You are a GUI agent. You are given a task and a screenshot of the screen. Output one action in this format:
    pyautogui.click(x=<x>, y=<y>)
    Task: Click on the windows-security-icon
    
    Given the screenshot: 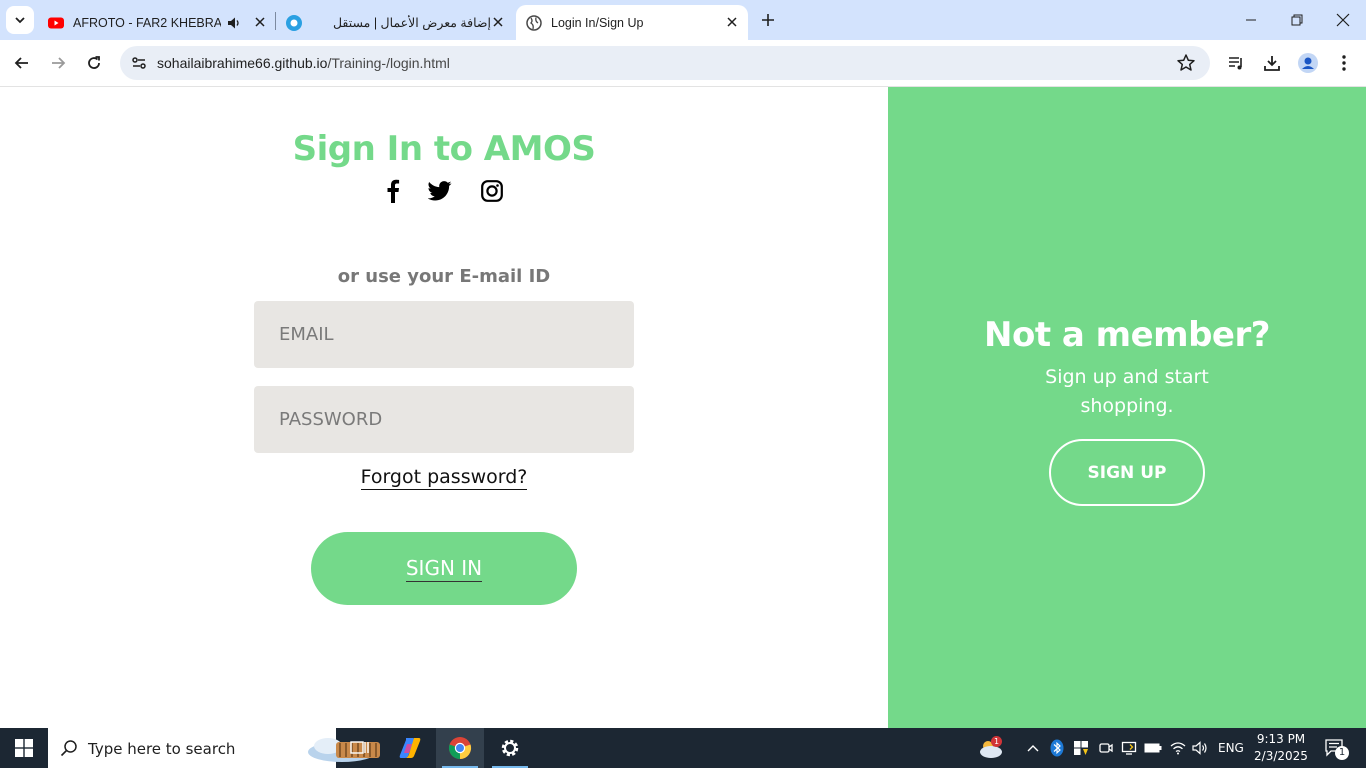 What is the action you would take?
    pyautogui.click(x=1081, y=748)
    